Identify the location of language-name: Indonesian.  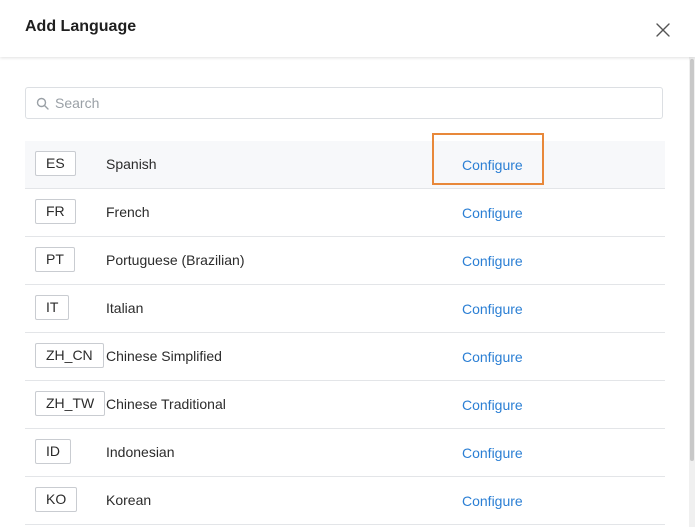
(140, 452).